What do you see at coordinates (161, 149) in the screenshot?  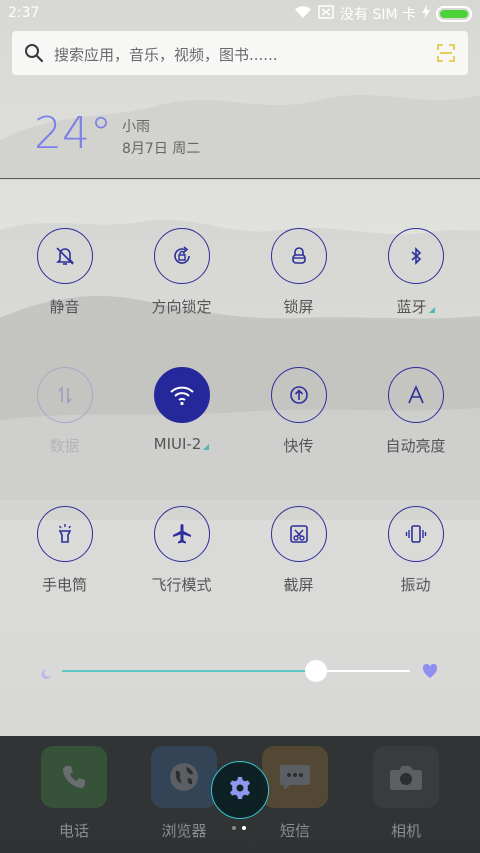 I see `weather-date: 8月7日 周二` at bounding box center [161, 149].